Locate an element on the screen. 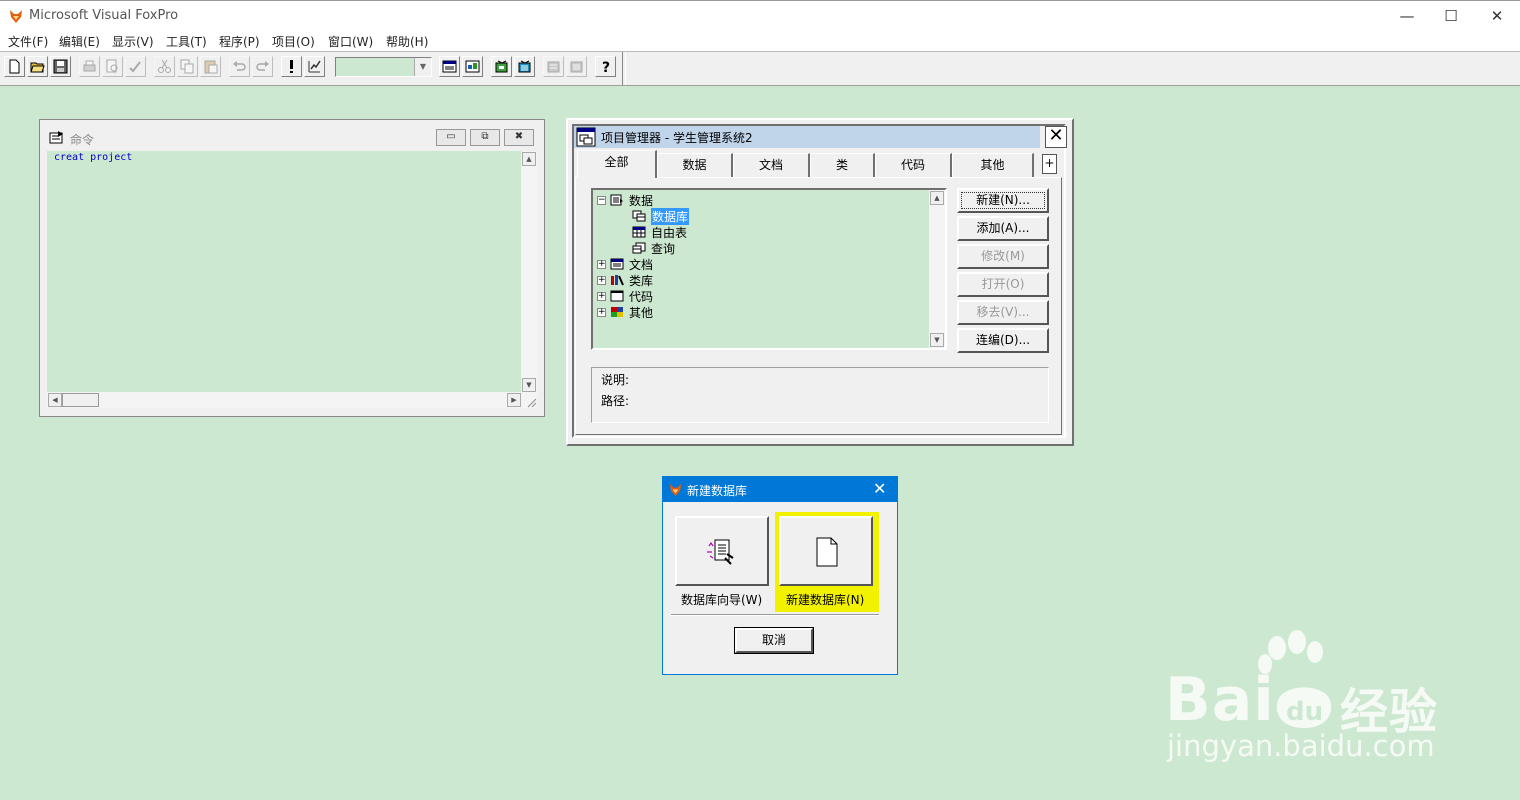  modify-form-icon is located at coordinates (314, 66).